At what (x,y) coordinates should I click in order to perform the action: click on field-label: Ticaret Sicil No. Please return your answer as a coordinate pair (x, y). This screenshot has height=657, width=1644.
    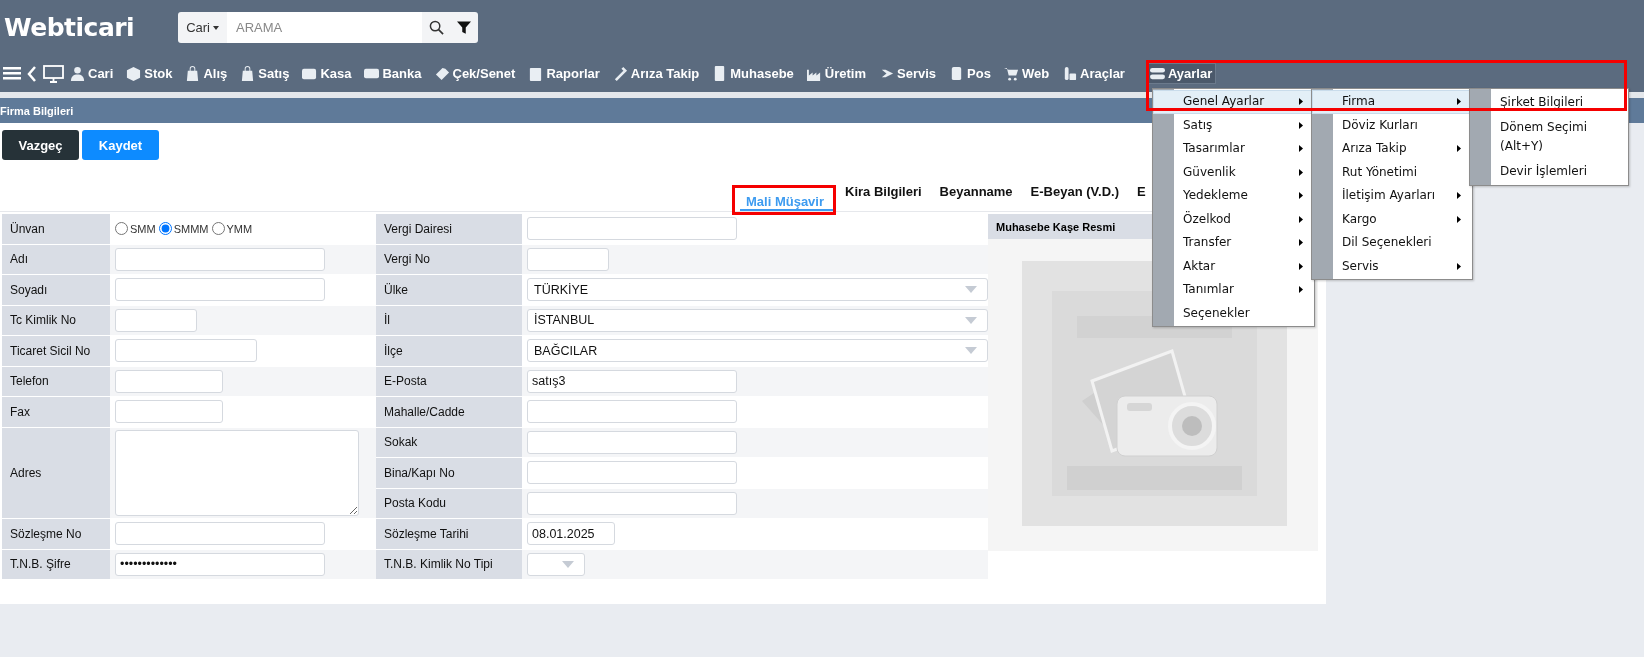
    Looking at the image, I should click on (50, 350).